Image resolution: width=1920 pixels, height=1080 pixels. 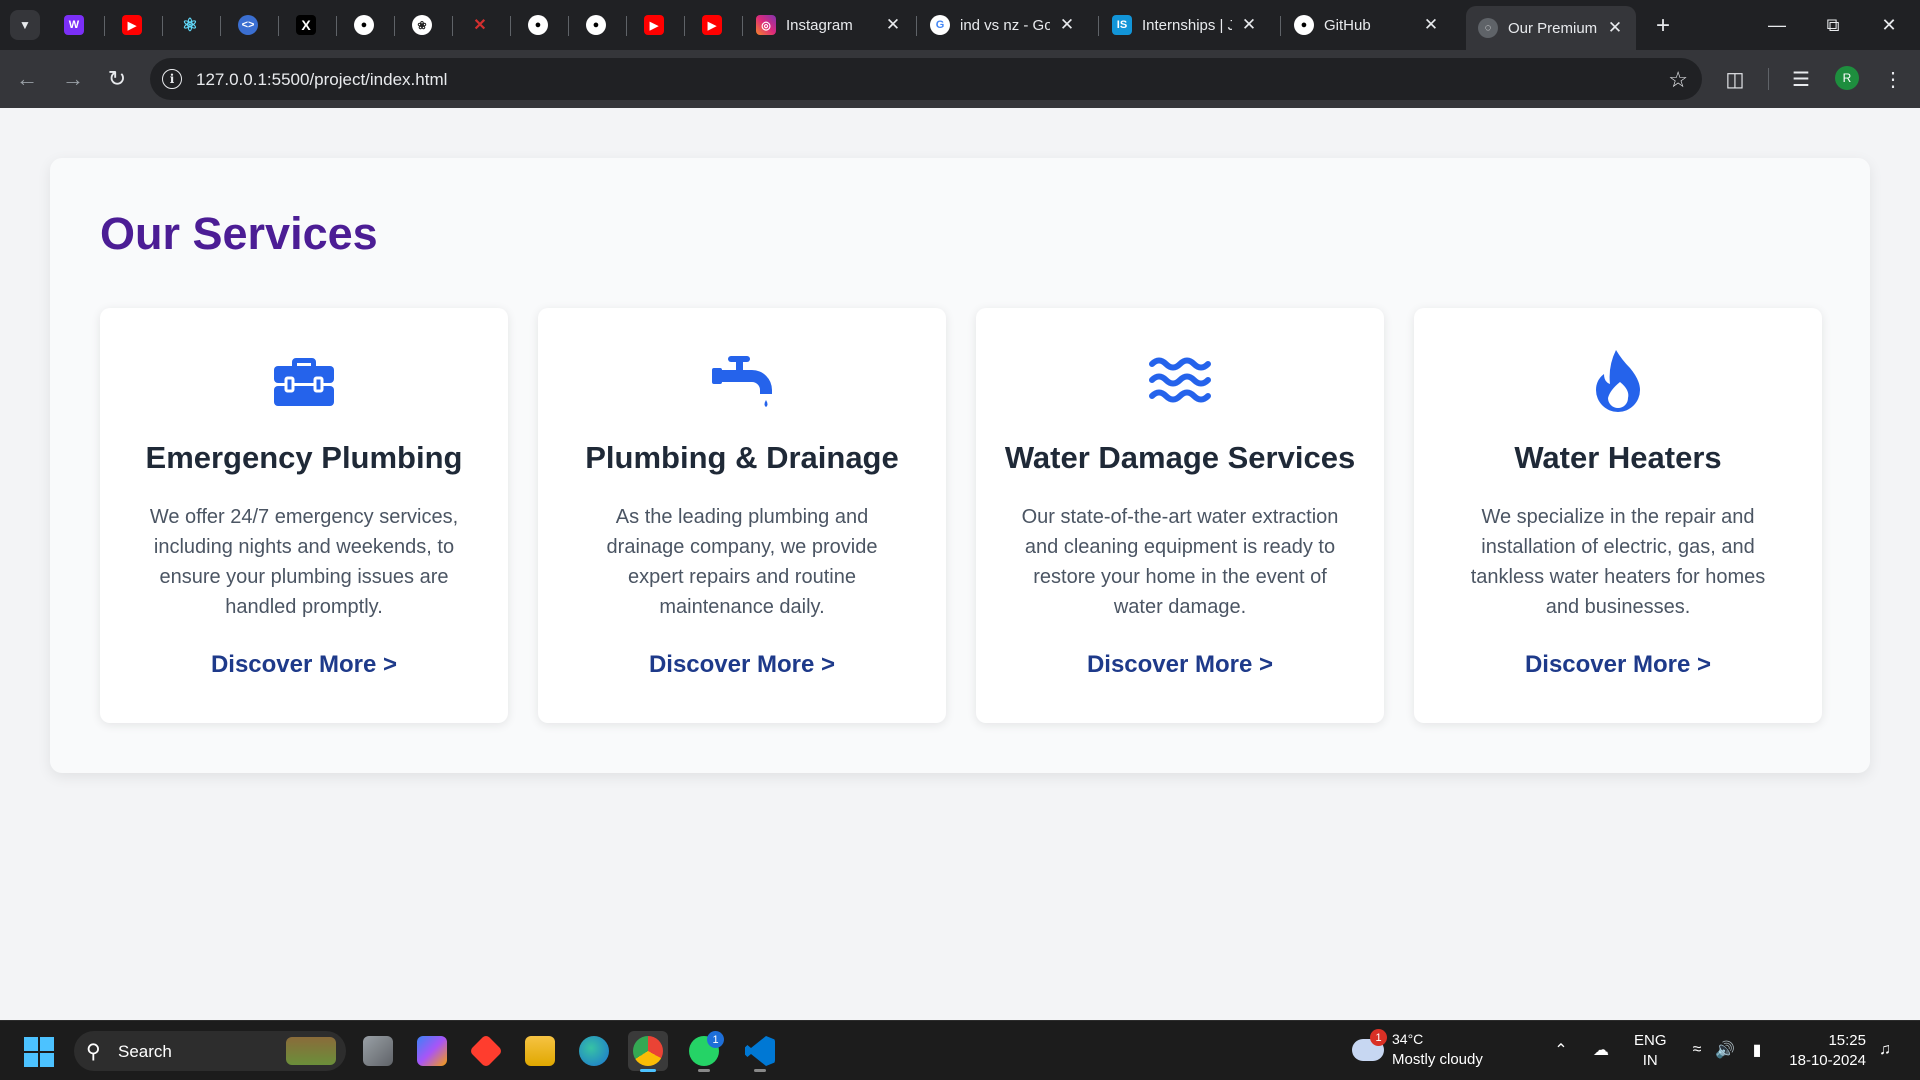 What do you see at coordinates (1347, 25) in the screenshot?
I see `tab-title: GitHub` at bounding box center [1347, 25].